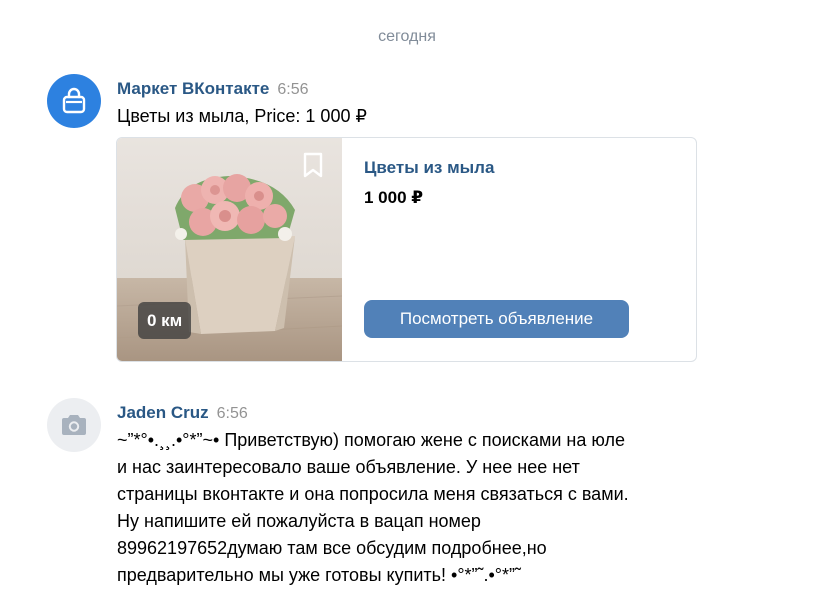 The width and height of the screenshot is (814, 596). I want to click on message-author: Jaden Cruz, so click(163, 412).